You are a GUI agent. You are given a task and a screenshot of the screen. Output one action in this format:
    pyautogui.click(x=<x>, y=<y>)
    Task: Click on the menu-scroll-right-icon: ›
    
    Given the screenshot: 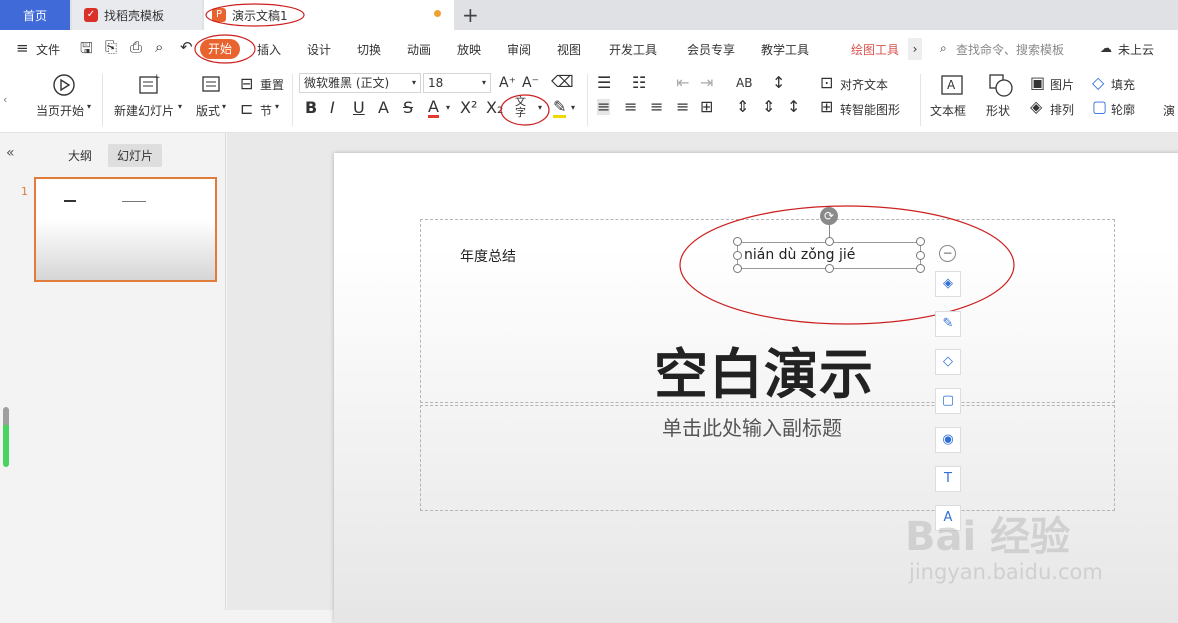 What is the action you would take?
    pyautogui.click(x=915, y=49)
    